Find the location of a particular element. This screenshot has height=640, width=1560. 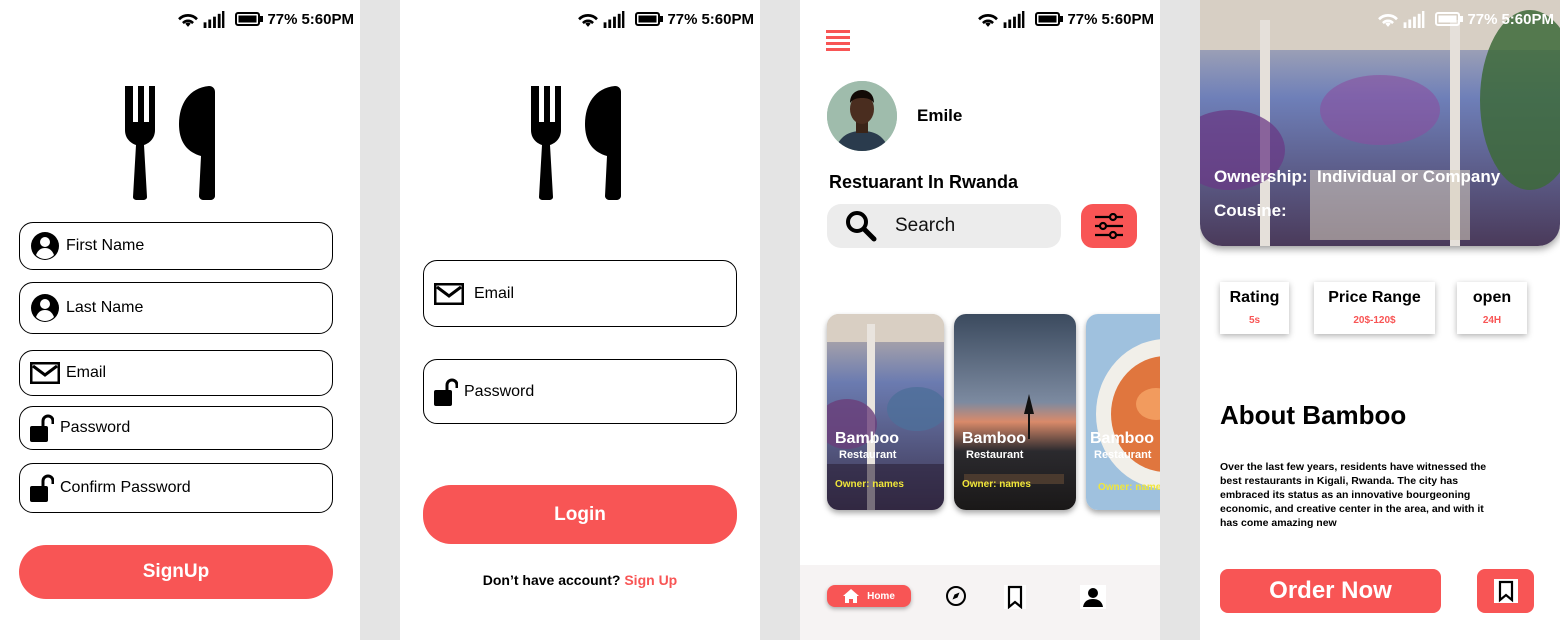

hamburger-menu-icon is located at coordinates (838, 41).